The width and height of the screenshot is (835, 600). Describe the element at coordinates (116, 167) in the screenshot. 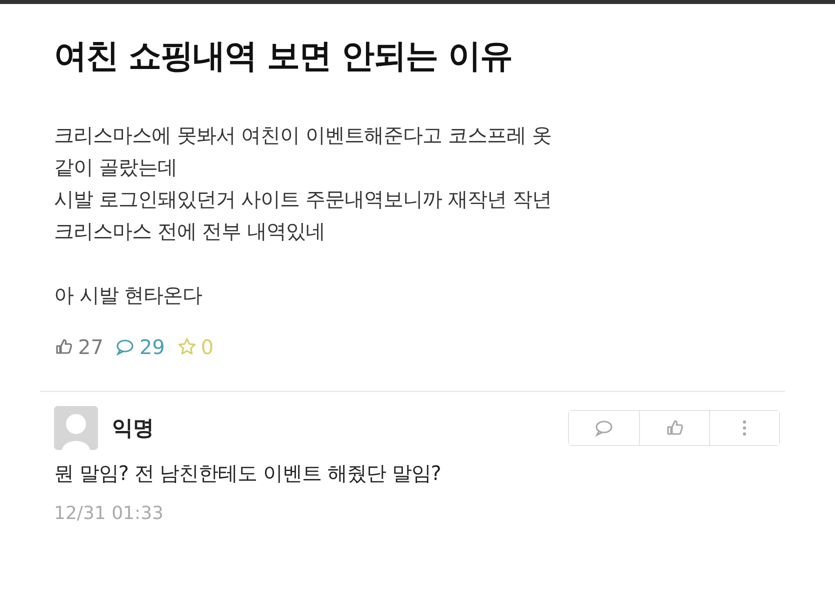

I see `post-text: 같이 골랐는데` at that location.